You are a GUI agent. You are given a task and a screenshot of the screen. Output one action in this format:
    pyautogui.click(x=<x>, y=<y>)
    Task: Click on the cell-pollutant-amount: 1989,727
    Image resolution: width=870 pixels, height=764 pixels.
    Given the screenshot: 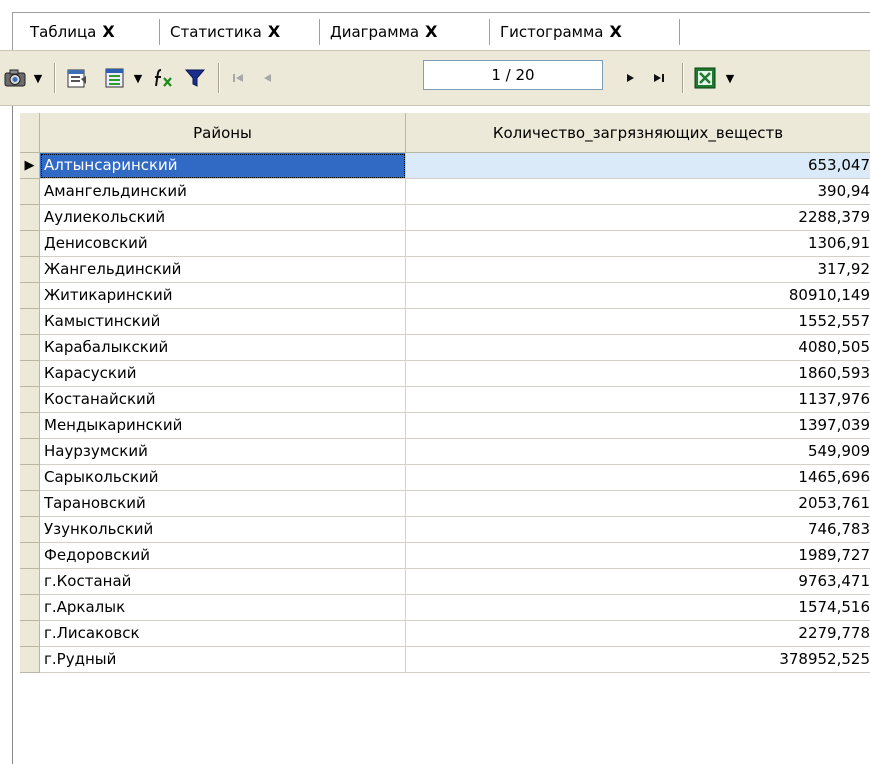 What is the action you would take?
    pyautogui.click(x=638, y=556)
    